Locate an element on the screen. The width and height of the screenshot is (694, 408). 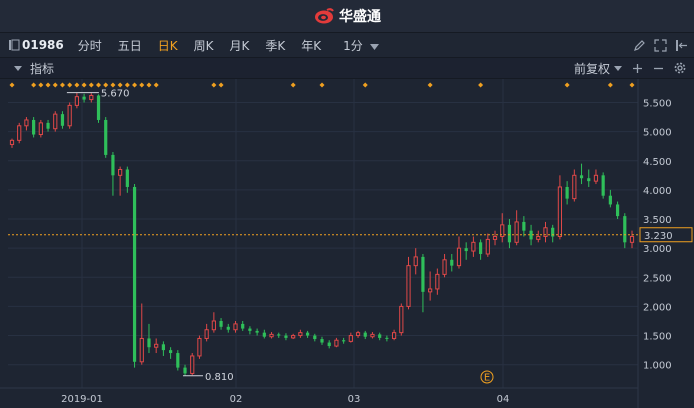
interval-label: 1分 is located at coordinates (353, 45).